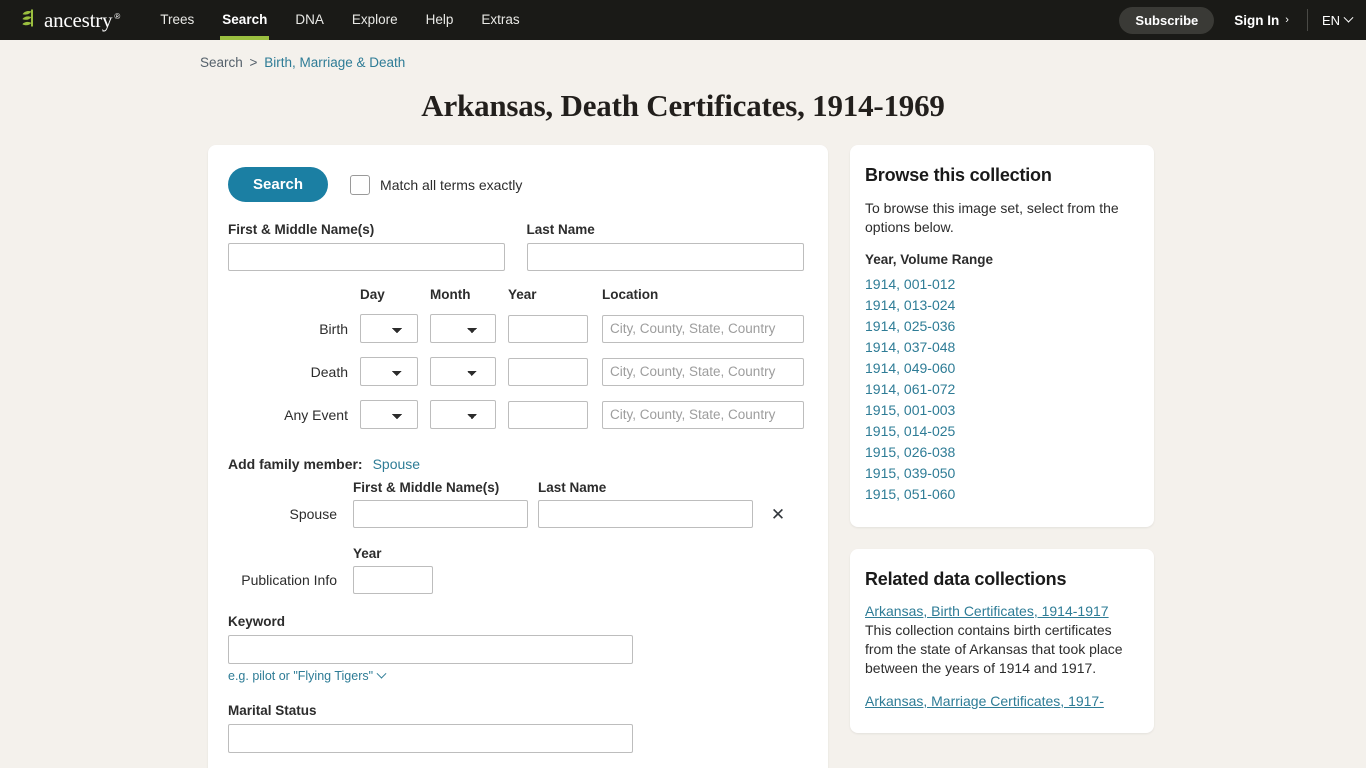 The height and width of the screenshot is (768, 1366). I want to click on header-actions: Subscribe Sign In › EN, so click(1236, 20).